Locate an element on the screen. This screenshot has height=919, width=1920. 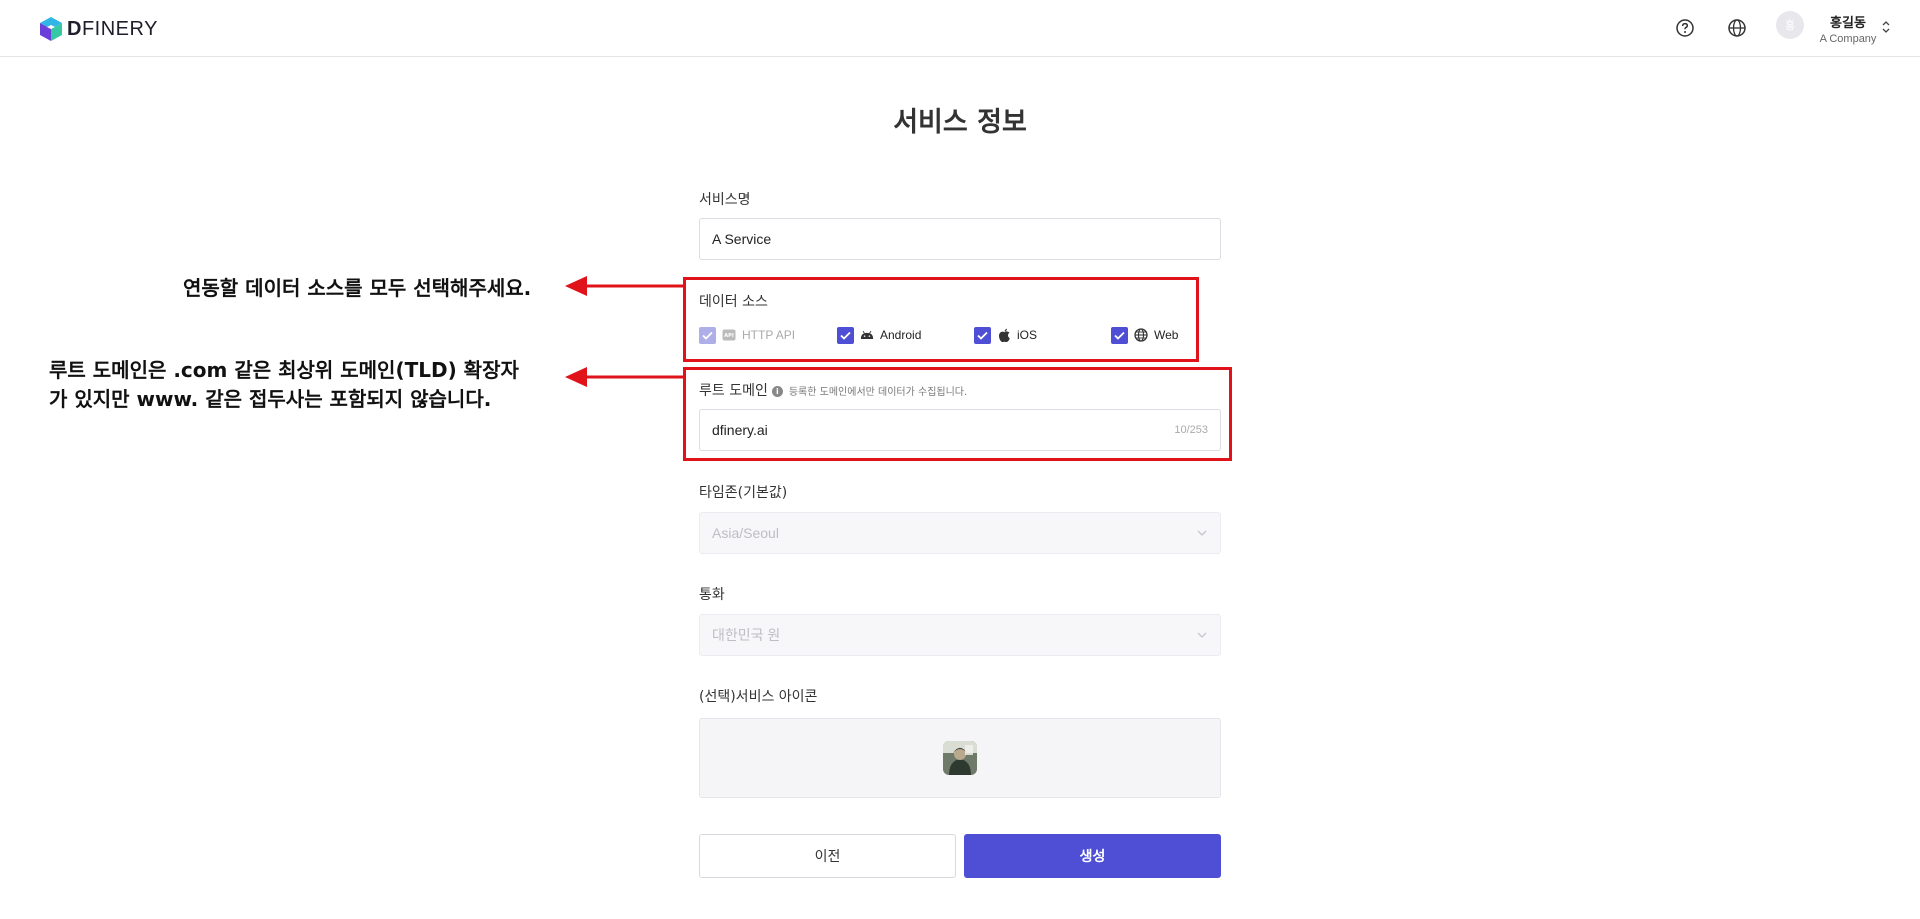
currency-select: 대한민국 원 is located at coordinates (960, 635).